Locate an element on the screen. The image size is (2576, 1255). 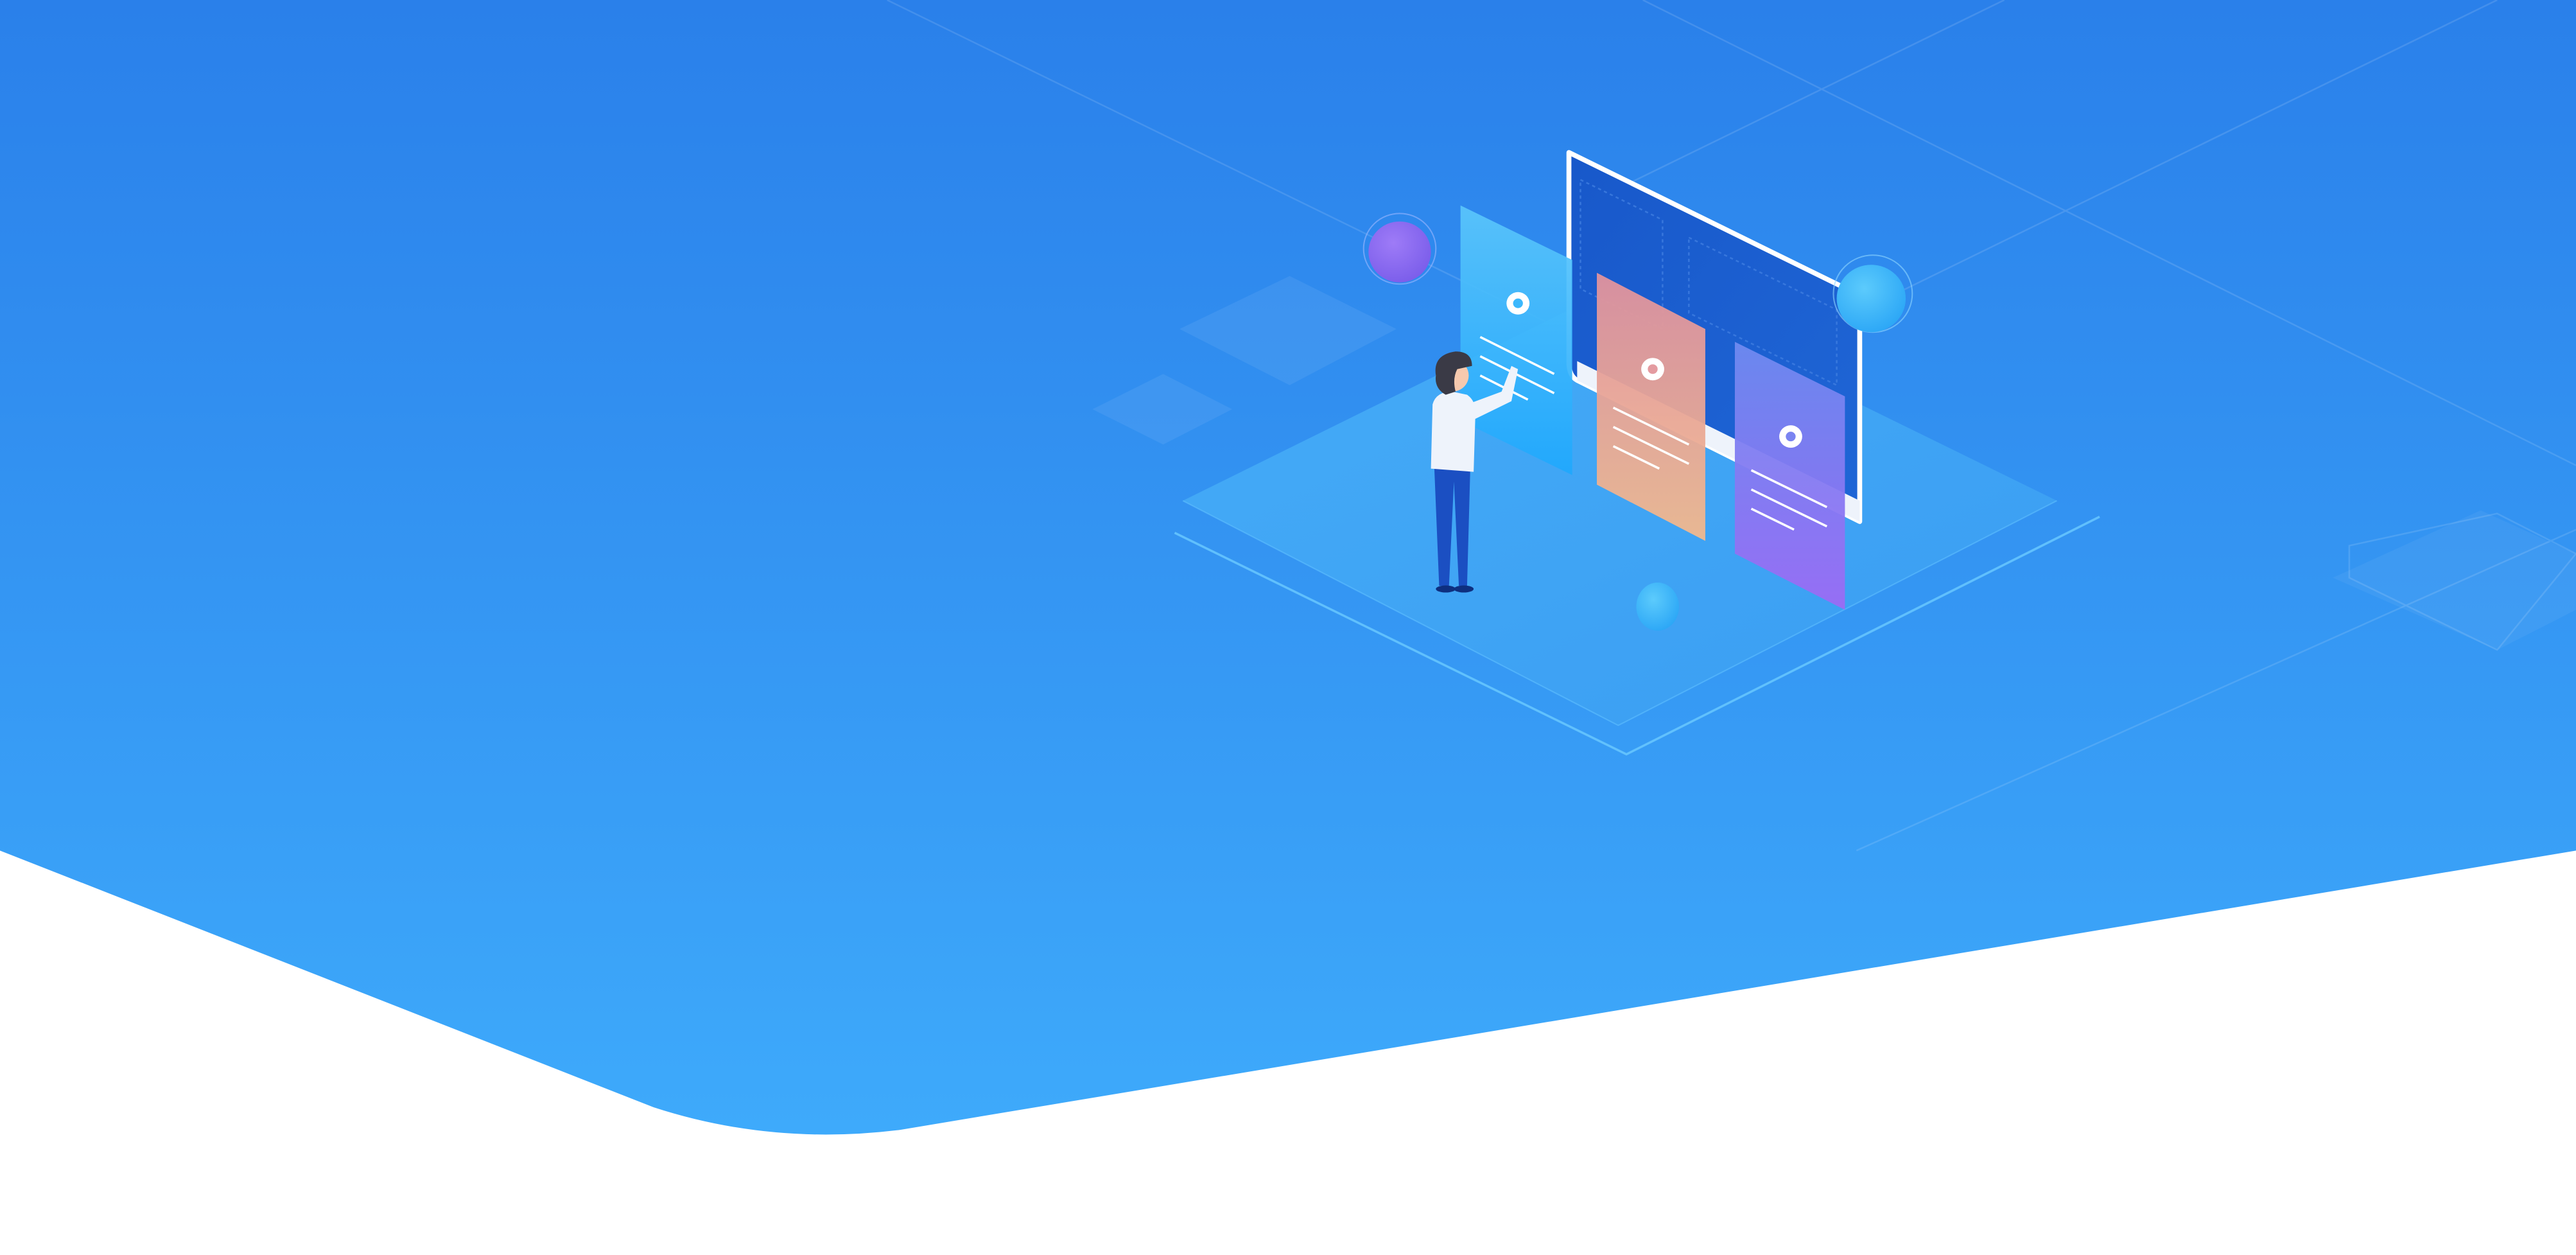
orb-cyan-right is located at coordinates (1872, 293).